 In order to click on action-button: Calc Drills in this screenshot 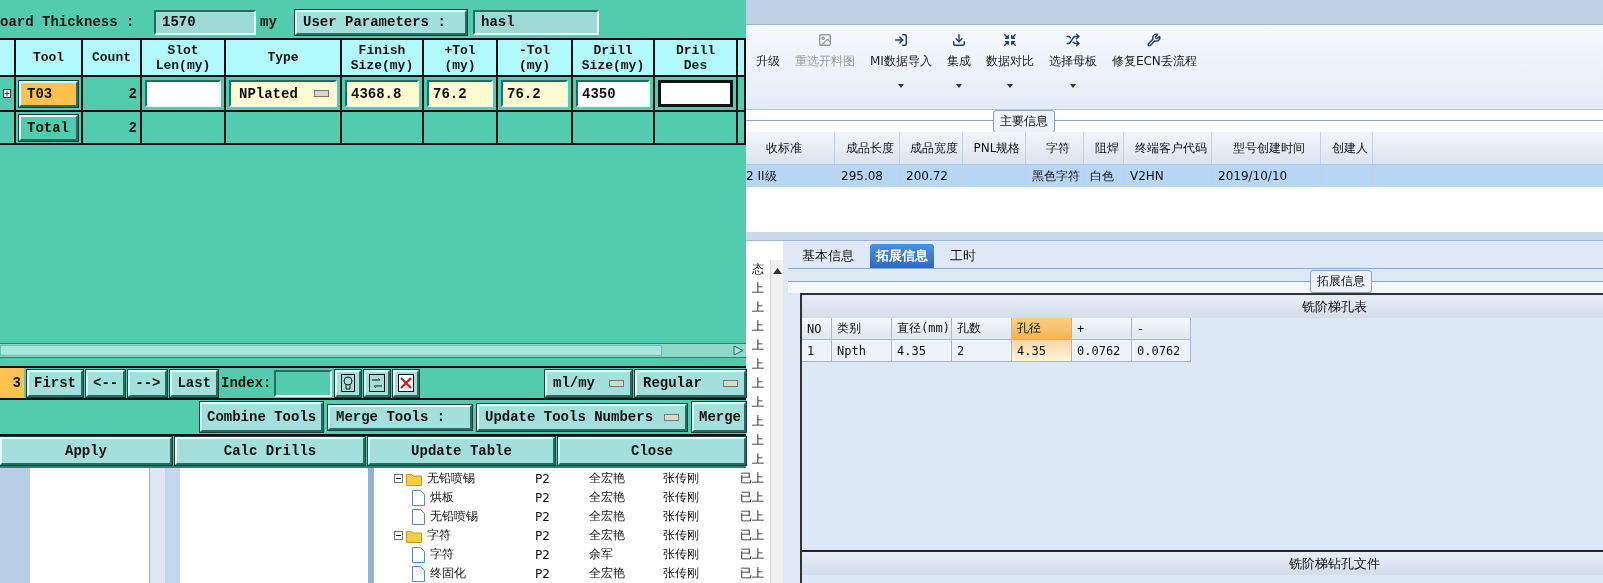, I will do `click(270, 451)`.